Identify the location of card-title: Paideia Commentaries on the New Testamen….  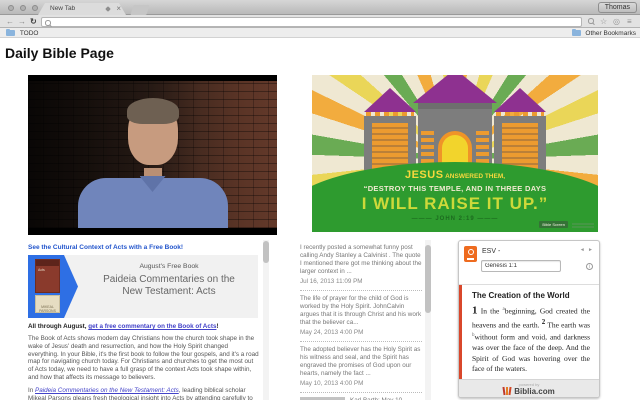
(169, 285).